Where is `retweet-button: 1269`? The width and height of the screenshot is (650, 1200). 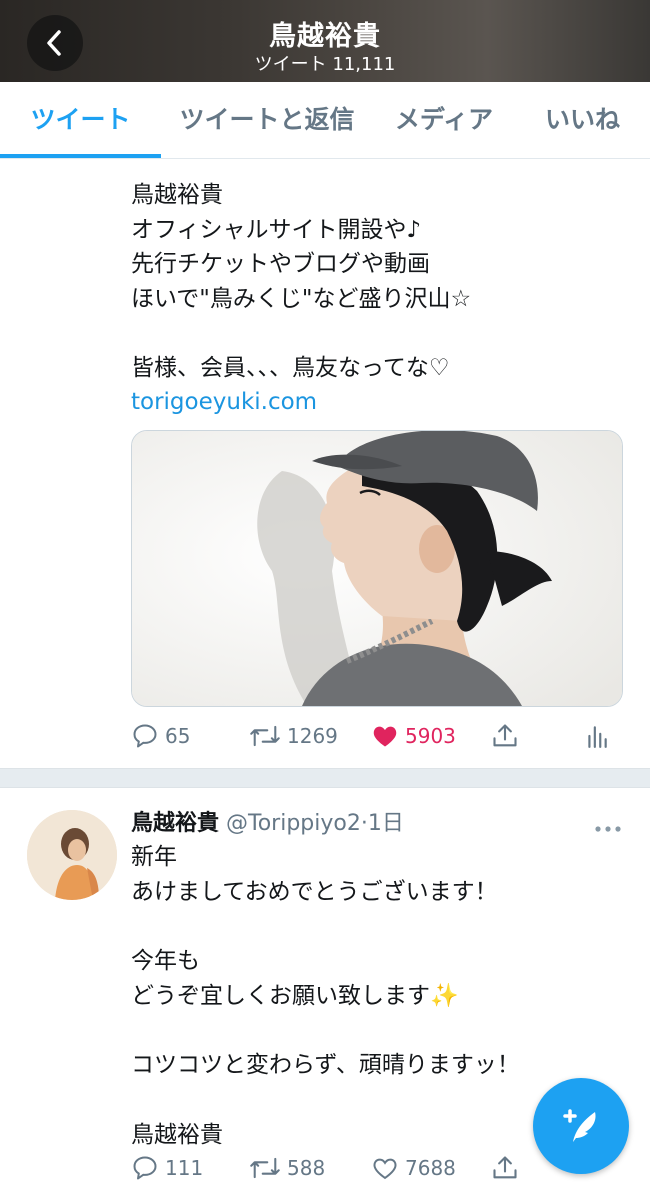 retweet-button: 1269 is located at coordinates (293, 736).